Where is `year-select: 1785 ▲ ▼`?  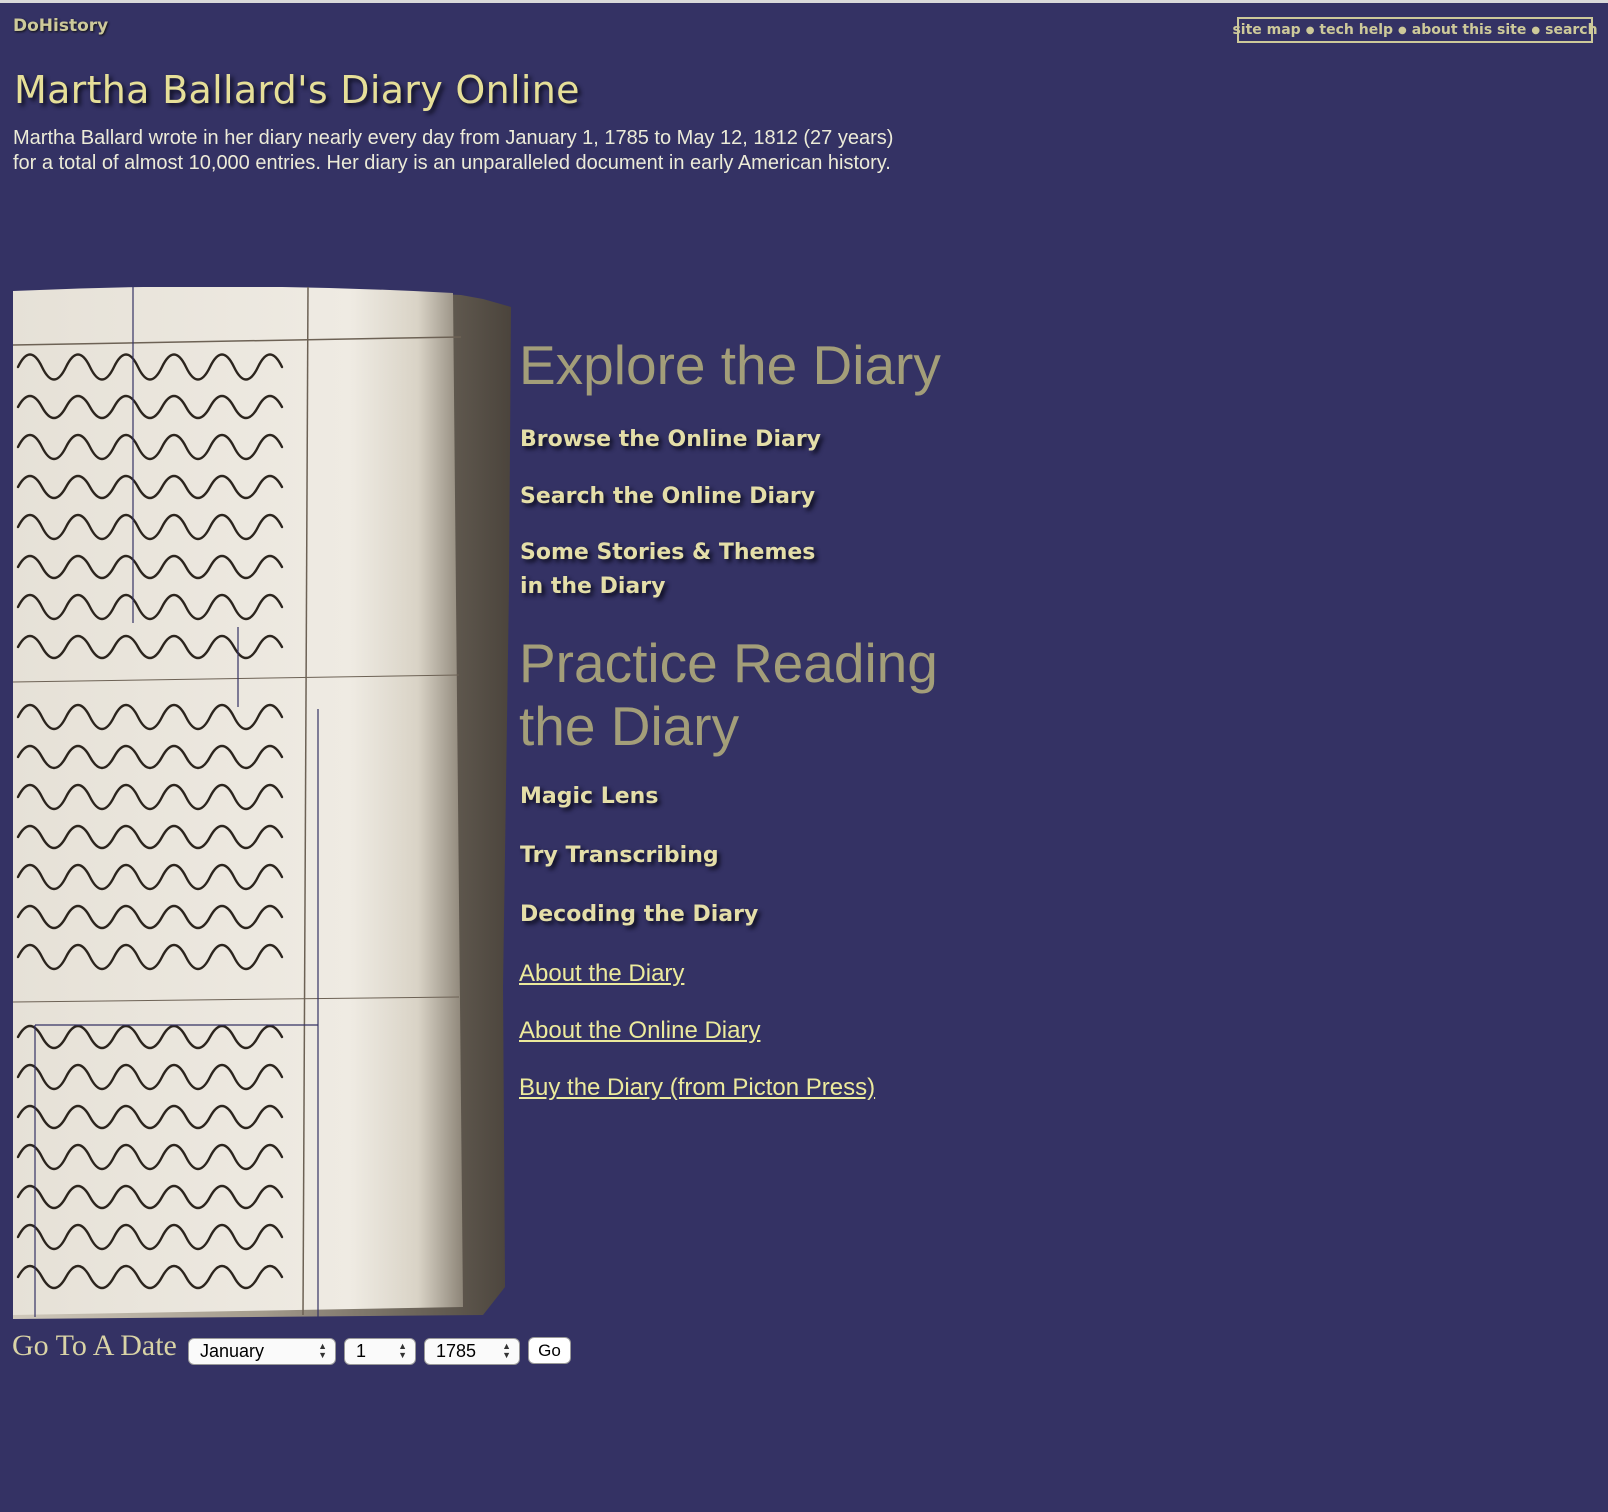
year-select: 1785 ▲ ▼ is located at coordinates (472, 1351).